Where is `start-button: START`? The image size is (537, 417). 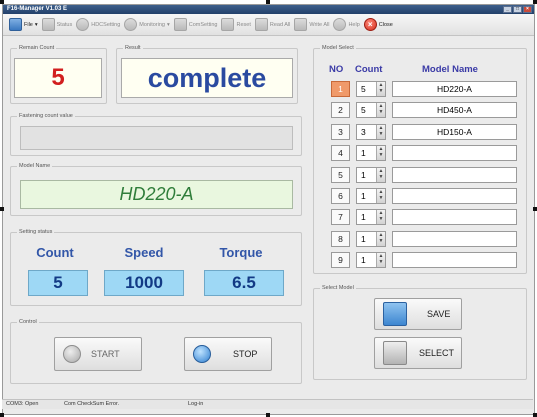
start-button: START is located at coordinates (98, 354).